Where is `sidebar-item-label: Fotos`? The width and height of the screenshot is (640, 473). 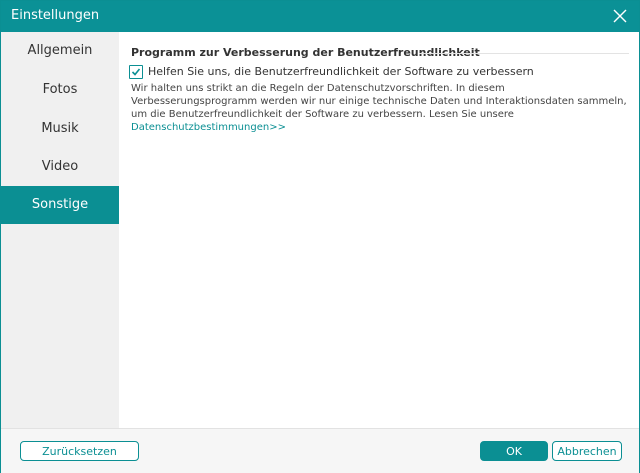
sidebar-item-label: Fotos is located at coordinates (60, 89).